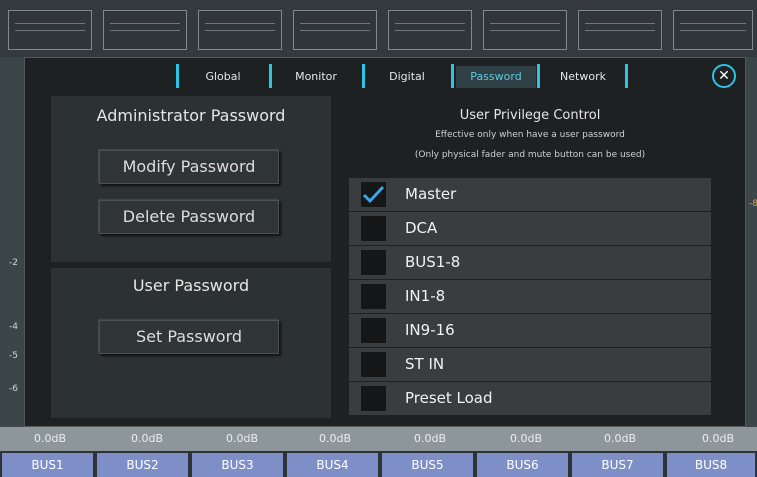 This screenshot has width=757, height=477. What do you see at coordinates (191, 285) in the screenshot?
I see `user-password-title: User Password` at bounding box center [191, 285].